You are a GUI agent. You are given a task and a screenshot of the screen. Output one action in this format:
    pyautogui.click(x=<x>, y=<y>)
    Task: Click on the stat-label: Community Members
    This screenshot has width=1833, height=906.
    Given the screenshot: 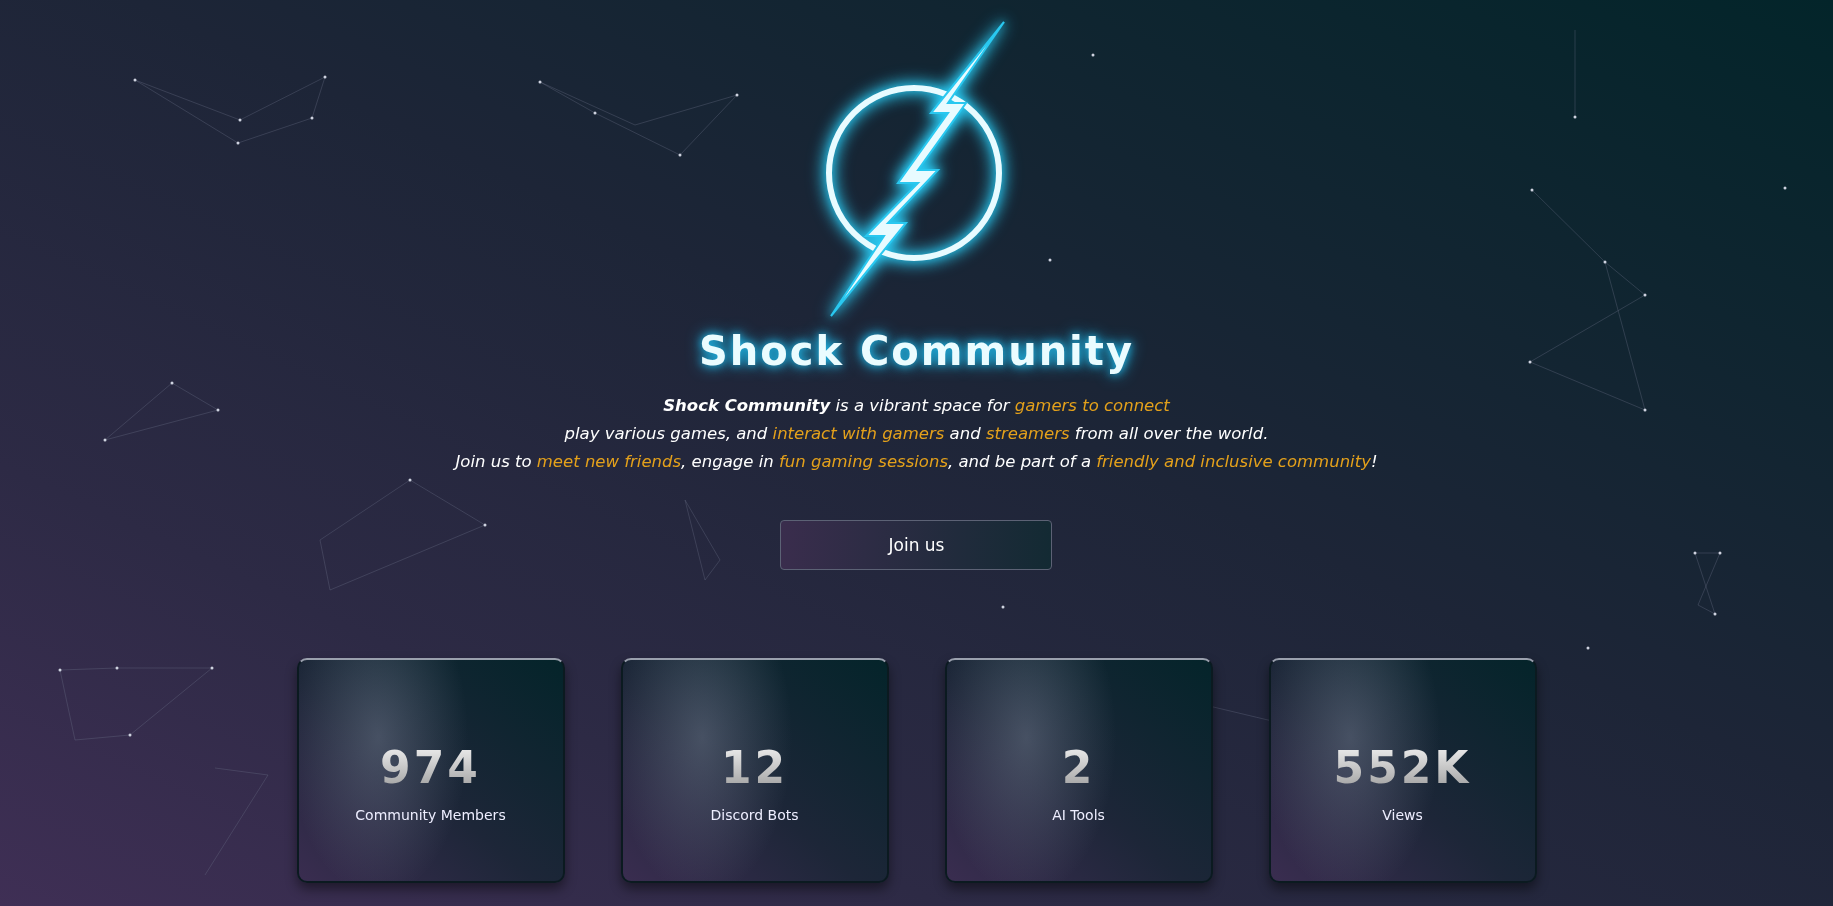 What is the action you would take?
    pyautogui.click(x=430, y=815)
    